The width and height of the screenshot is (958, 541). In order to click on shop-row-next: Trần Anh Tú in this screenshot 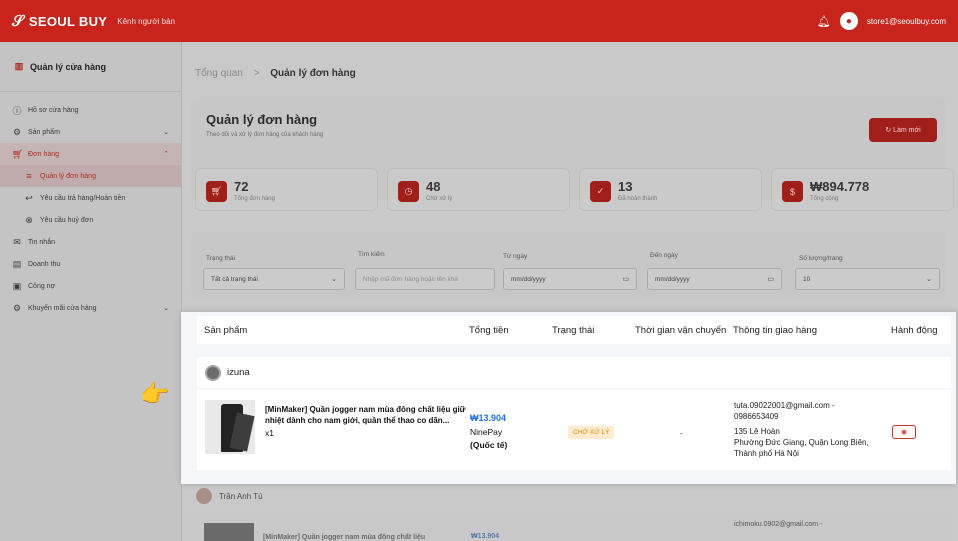, I will do `click(229, 496)`.